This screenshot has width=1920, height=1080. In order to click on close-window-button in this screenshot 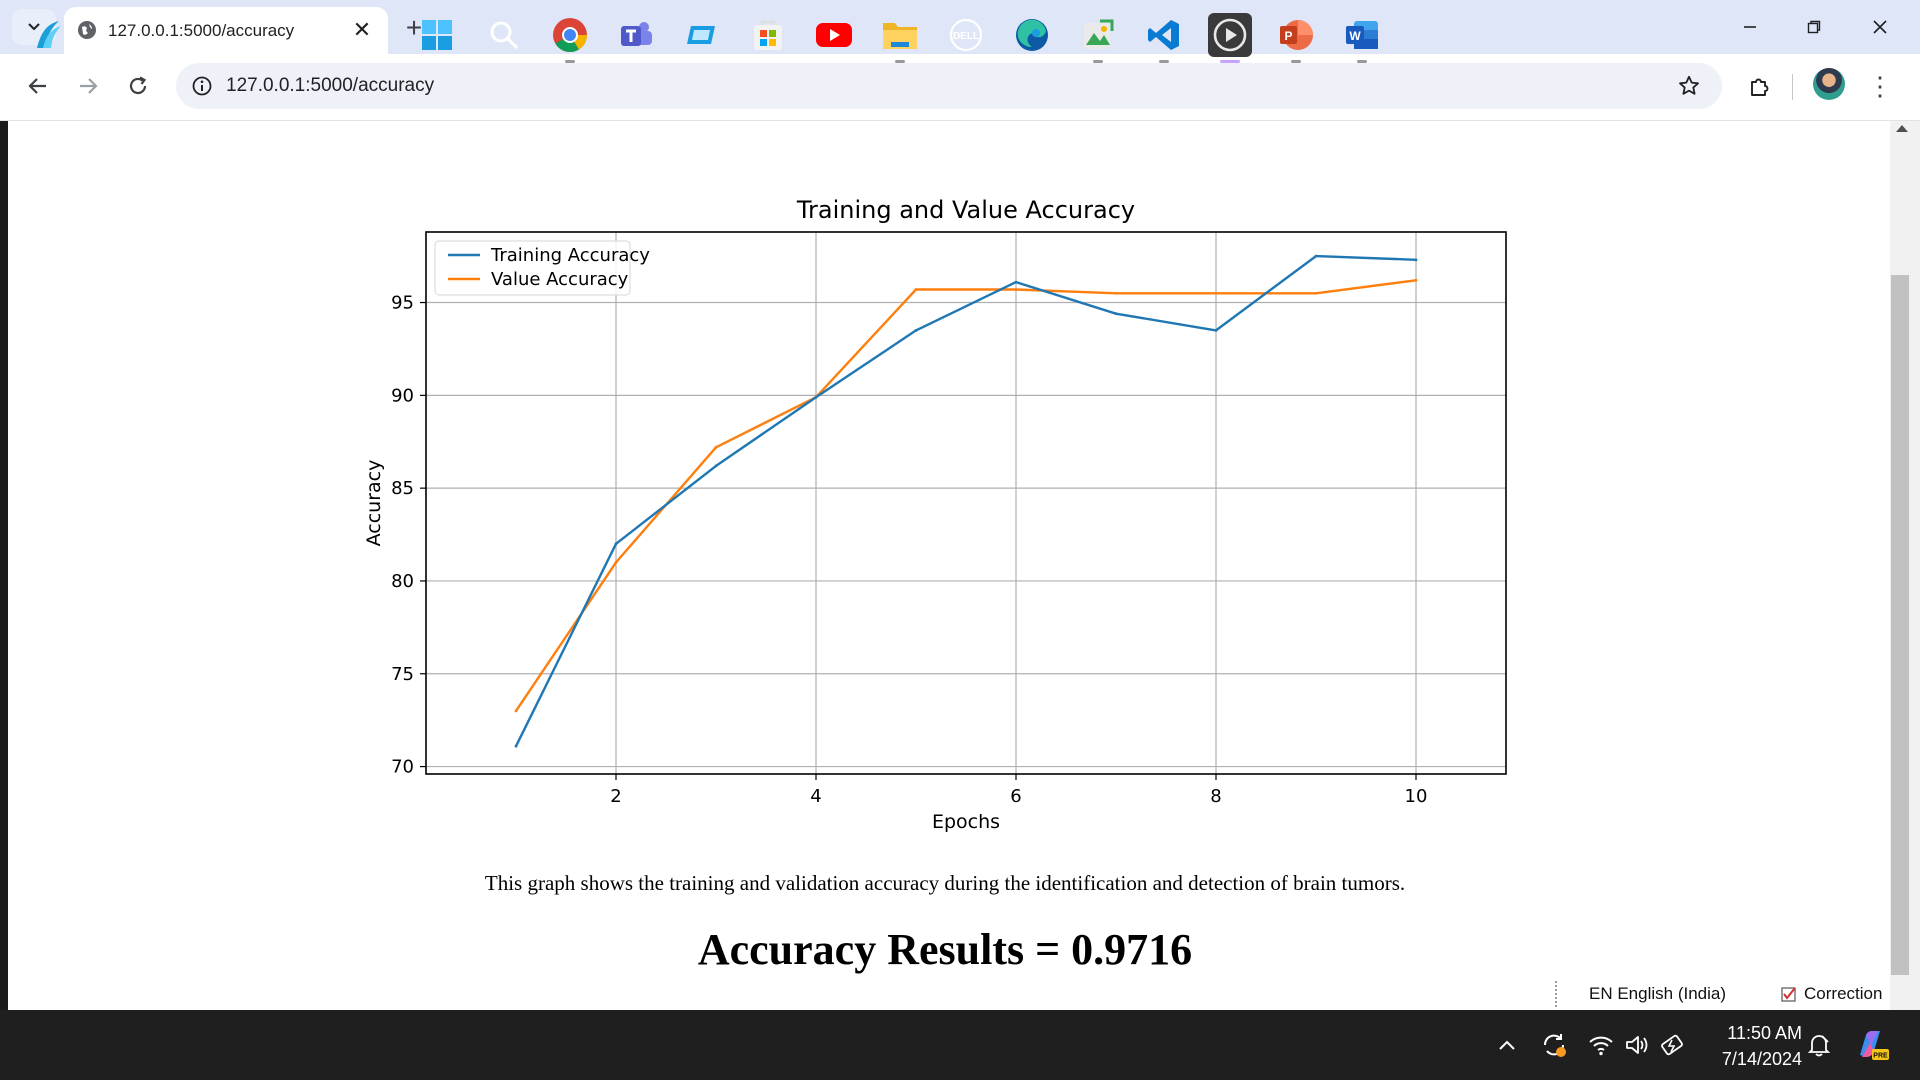, I will do `click(1880, 27)`.